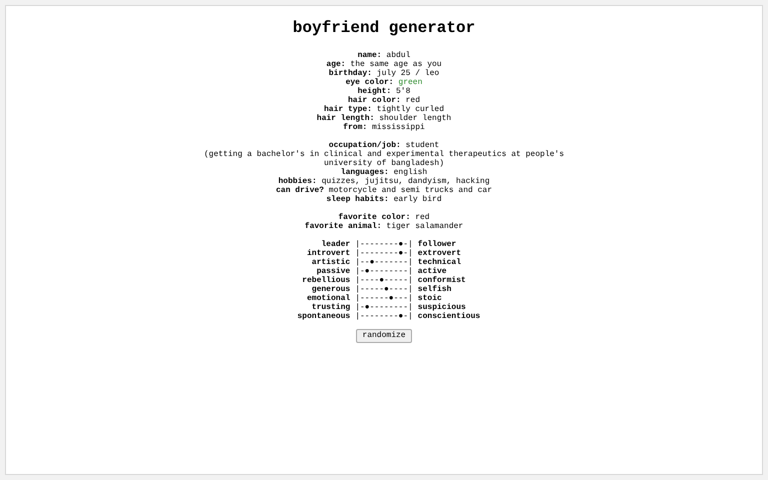 Image resolution: width=768 pixels, height=480 pixels. Describe the element at coordinates (384, 100) in the screenshot. I see `profile-line: hair color: red` at that location.